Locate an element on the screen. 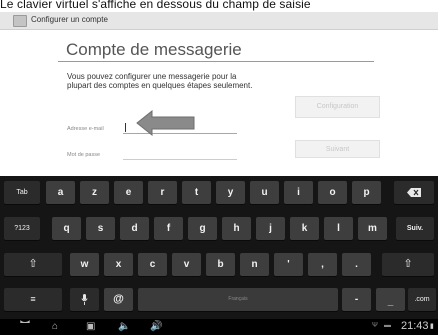 The width and height of the screenshot is (438, 335). key-n: n is located at coordinates (254, 264).